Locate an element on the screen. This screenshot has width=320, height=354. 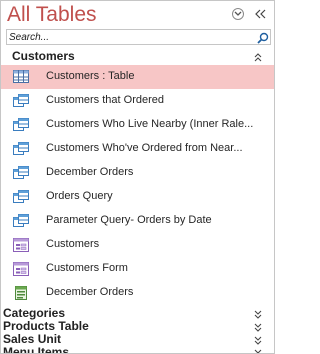
group-header-customers: Customers is located at coordinates (137, 57).